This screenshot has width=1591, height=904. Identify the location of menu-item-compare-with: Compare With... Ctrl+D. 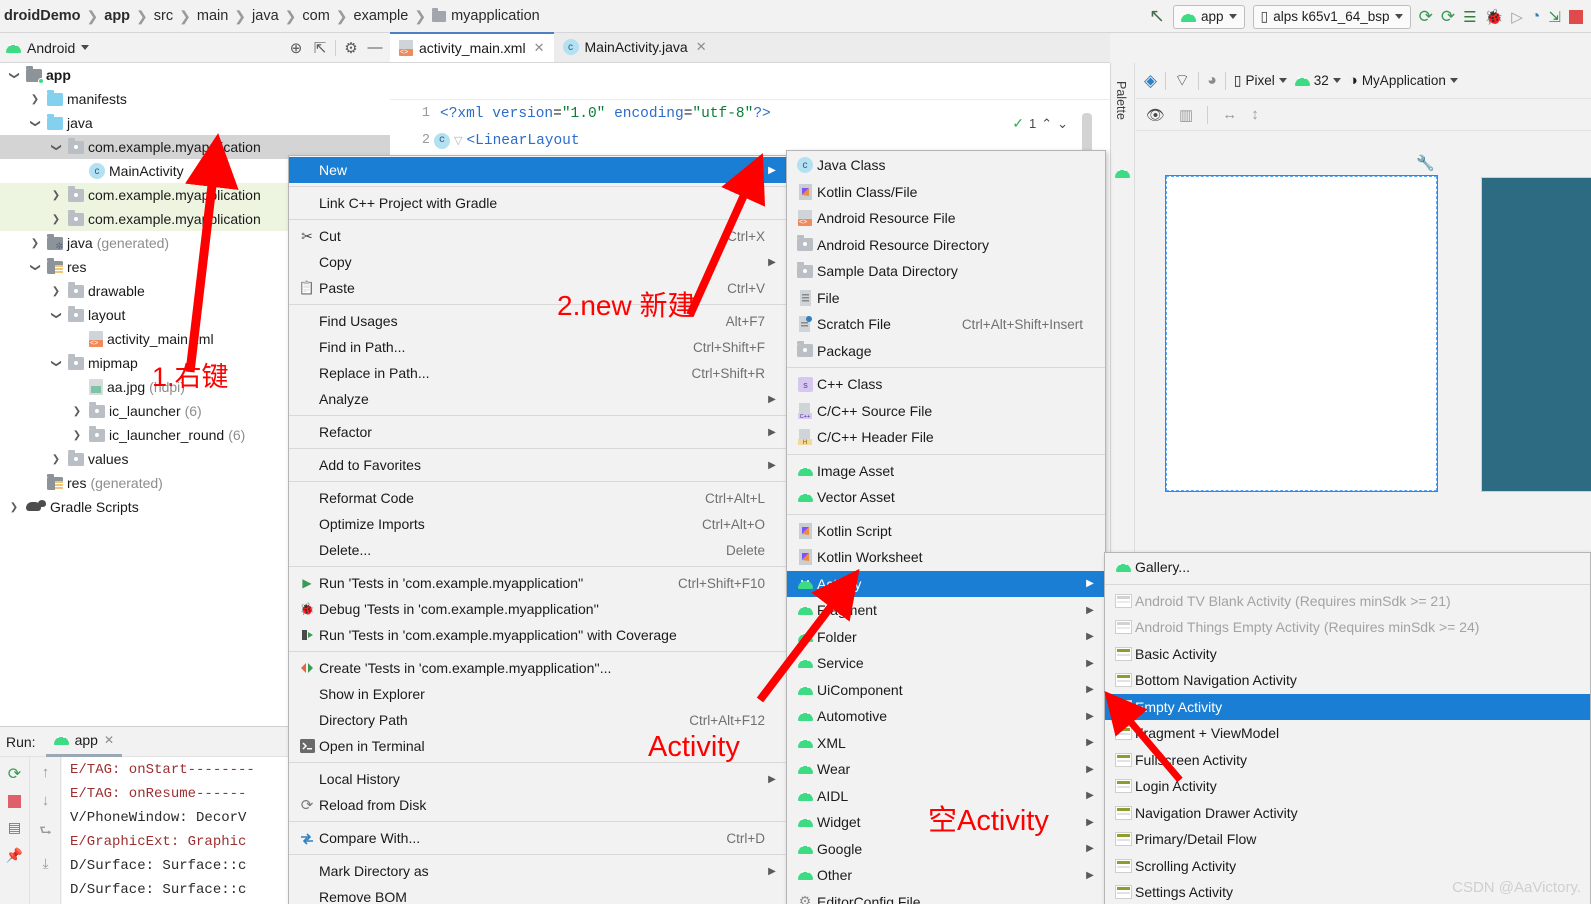
(538, 838).